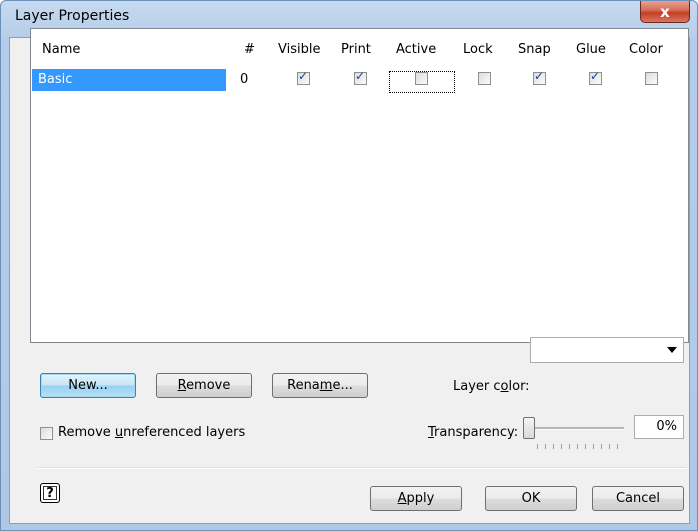 The image size is (698, 531). Describe the element at coordinates (249, 49) in the screenshot. I see `column-header-number: #` at that location.